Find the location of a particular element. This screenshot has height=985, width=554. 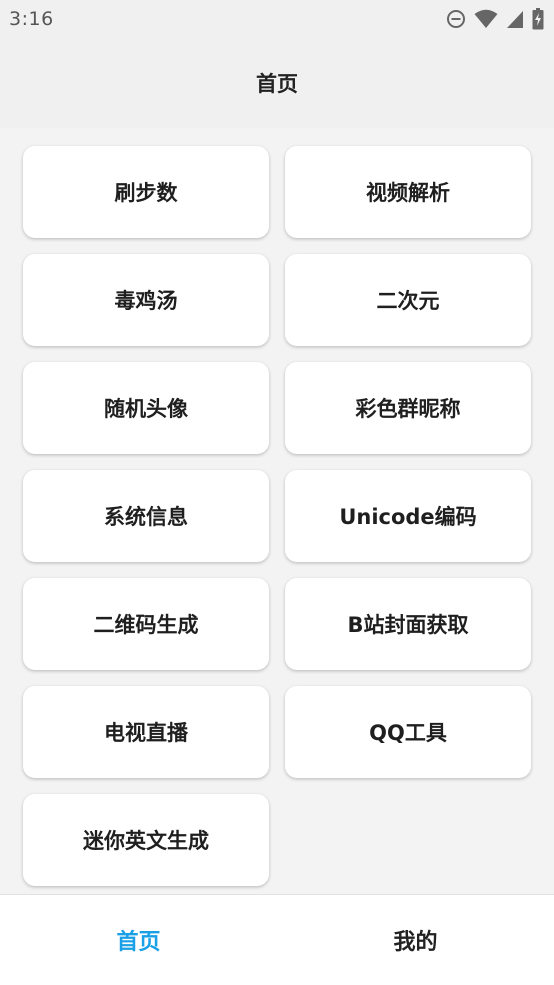

tile-random-avatar: 随机头像 is located at coordinates (146, 408).